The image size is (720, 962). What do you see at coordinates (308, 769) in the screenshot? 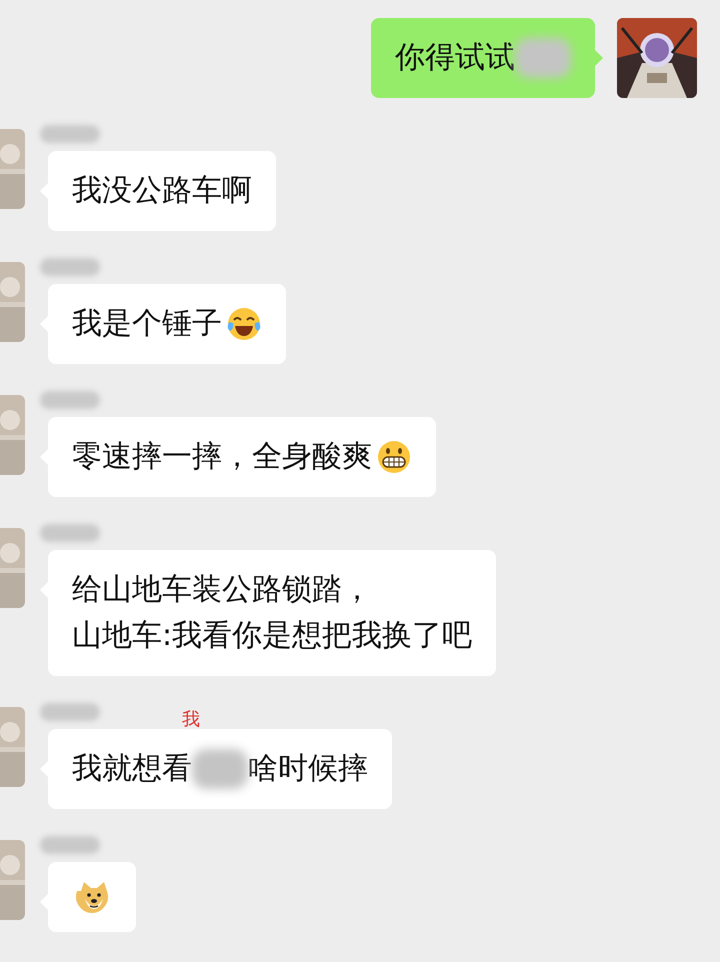
I see `message-text: 啥时候摔` at bounding box center [308, 769].